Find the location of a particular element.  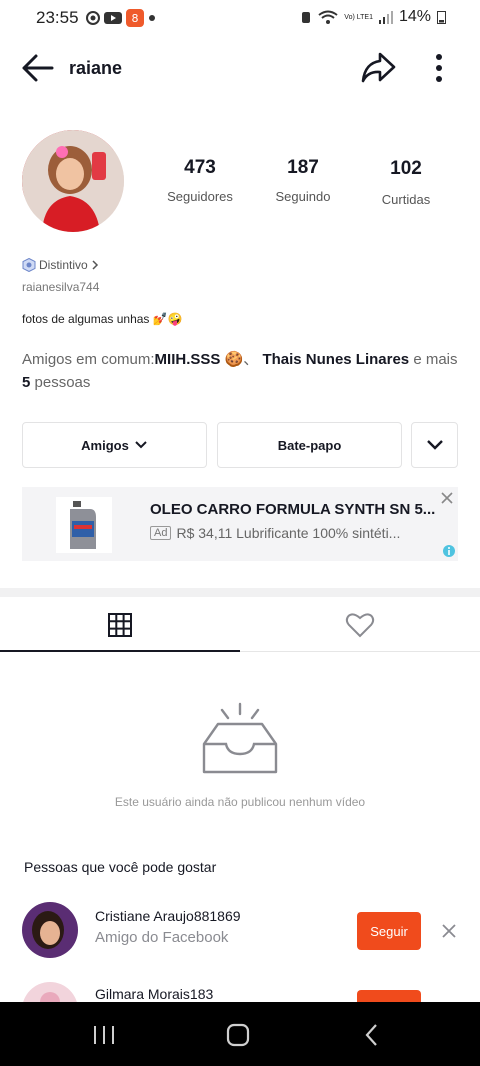

oil-bottle-image is located at coordinates (83, 525).